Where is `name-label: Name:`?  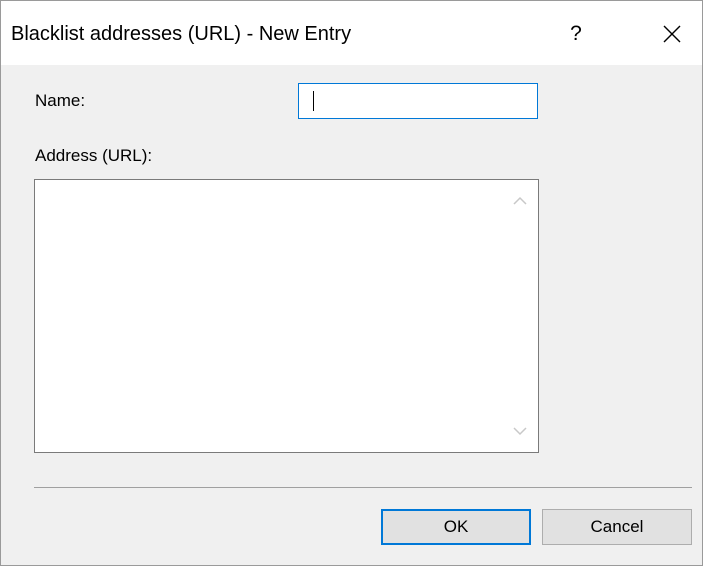
name-label: Name: is located at coordinates (60, 100).